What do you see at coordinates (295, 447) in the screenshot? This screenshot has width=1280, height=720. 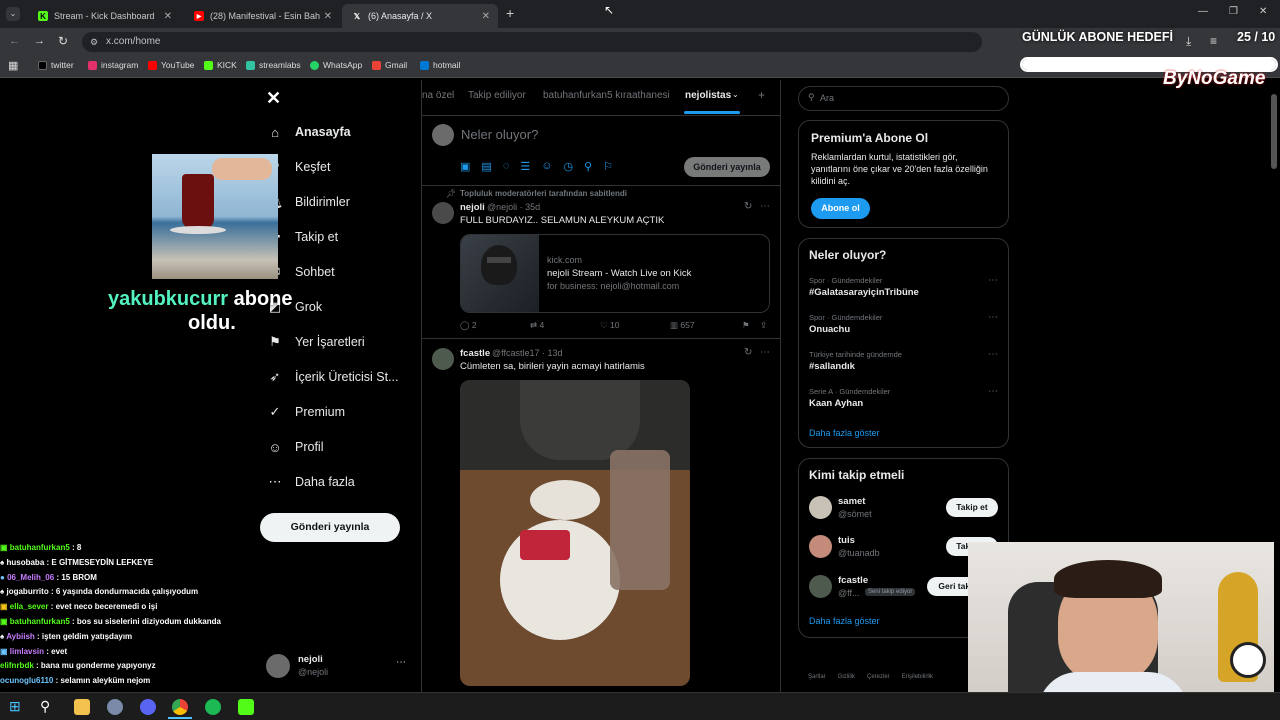 I see `sidebar-item-profile: ☺ Profil` at bounding box center [295, 447].